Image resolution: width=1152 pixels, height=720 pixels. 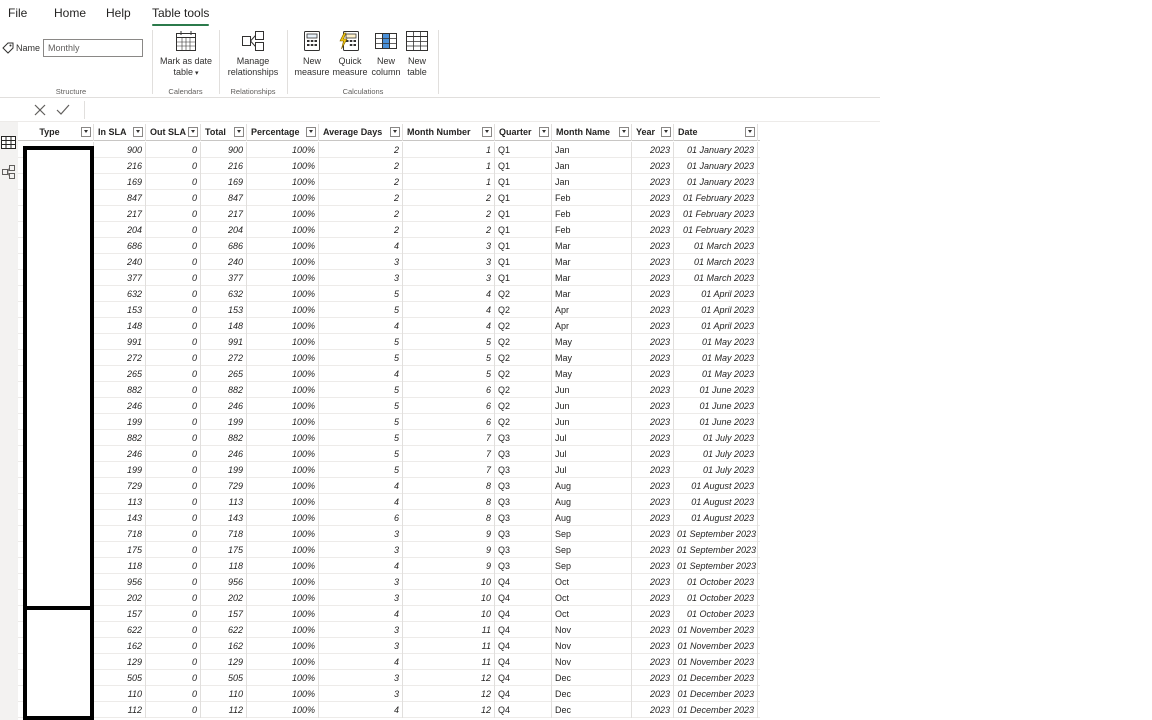 I want to click on table-cell: 143, so click(x=120, y=518).